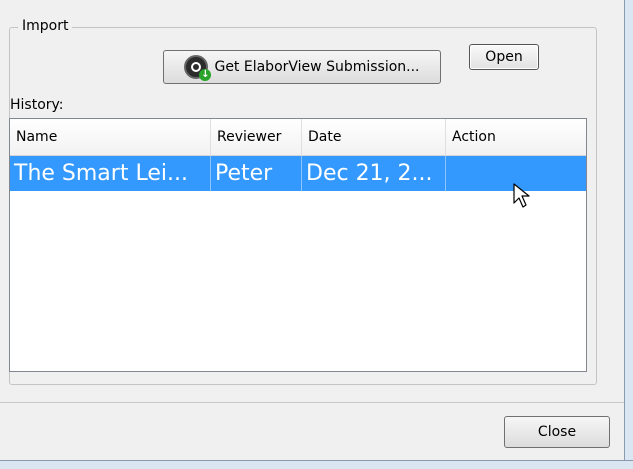 The height and width of the screenshot is (469, 633). What do you see at coordinates (198, 68) in the screenshot?
I see `elaborview-download-icon: ↓` at bounding box center [198, 68].